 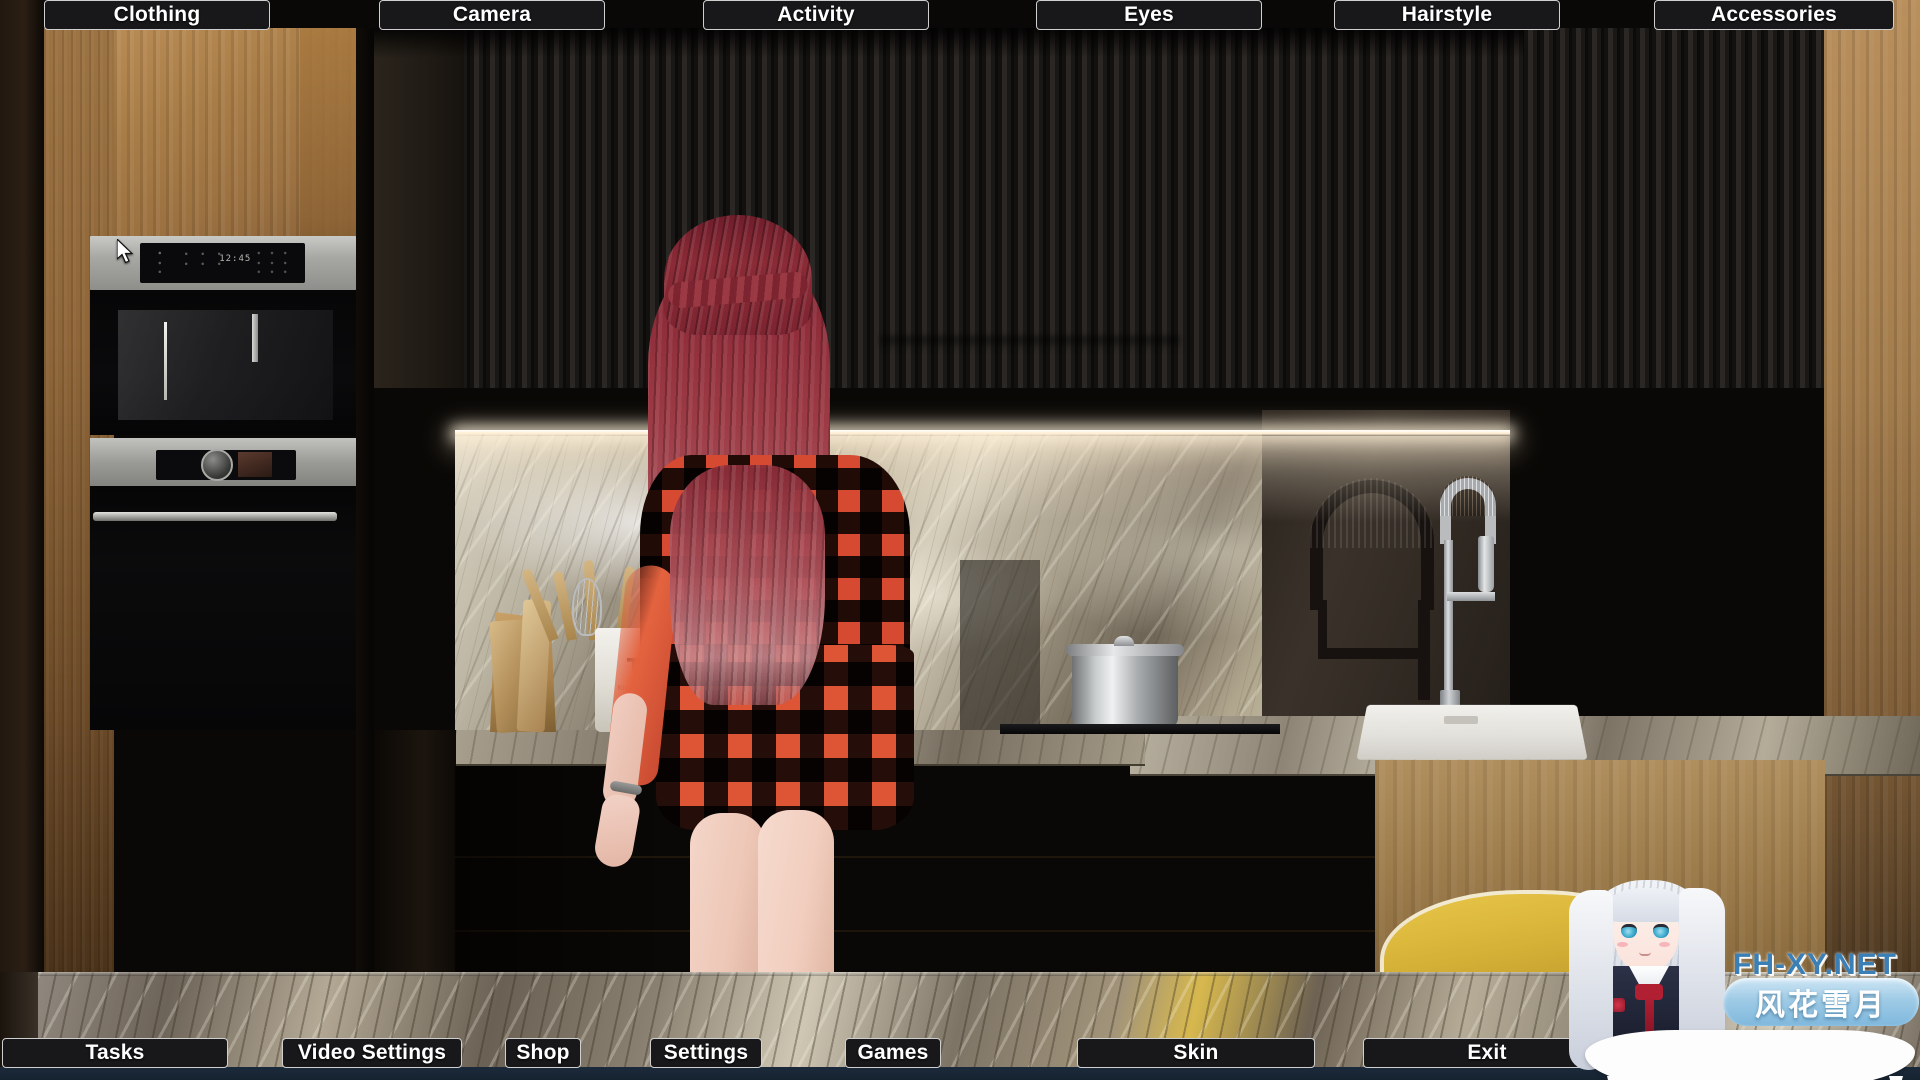 I want to click on mascot-badge-icon, so click(x=1618, y=1005).